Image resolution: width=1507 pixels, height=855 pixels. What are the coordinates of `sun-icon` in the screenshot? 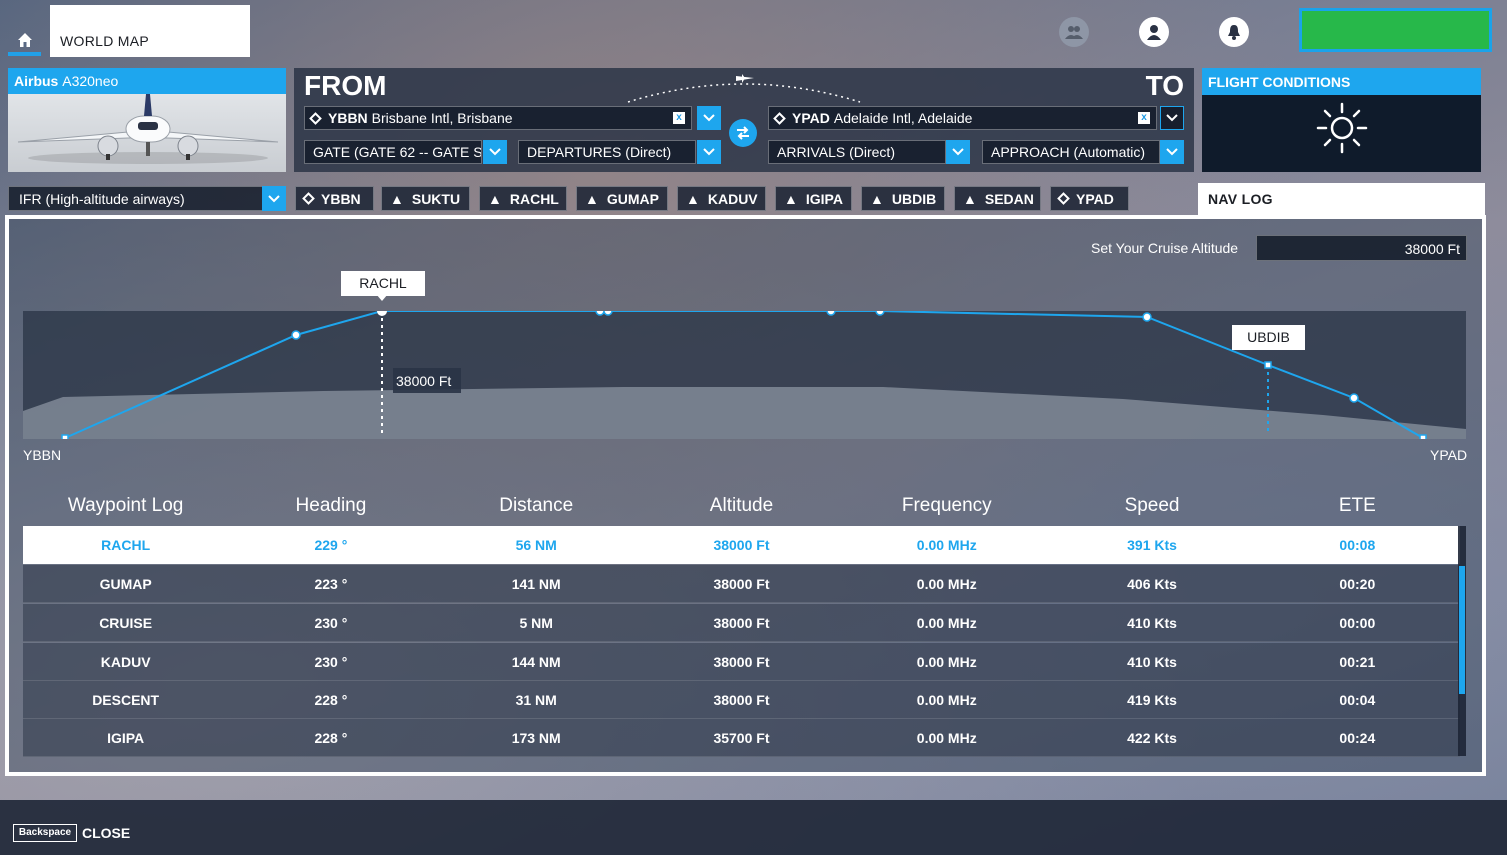 It's located at (1342, 128).